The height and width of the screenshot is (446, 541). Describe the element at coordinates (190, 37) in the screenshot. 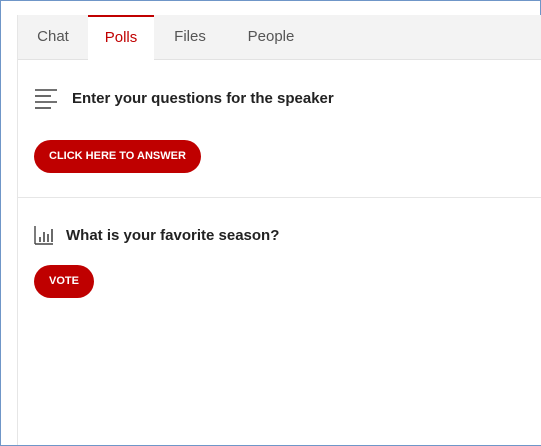

I see `tab-files: Files` at that location.